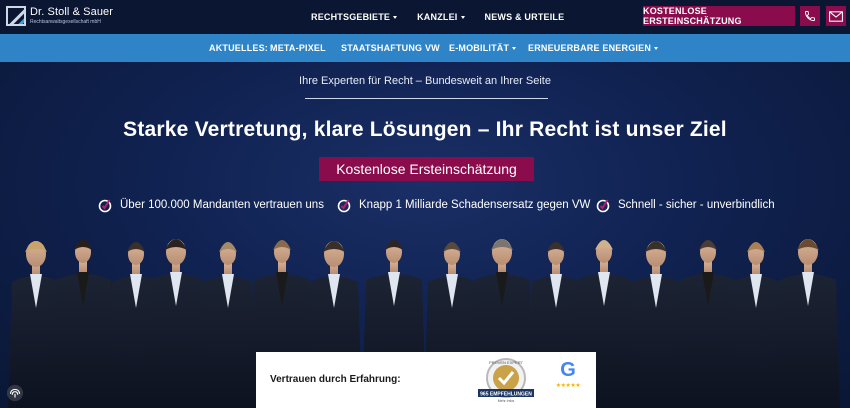  What do you see at coordinates (72, 12) in the screenshot?
I see `logo-name: Dr. Stoll & Sauer` at bounding box center [72, 12].